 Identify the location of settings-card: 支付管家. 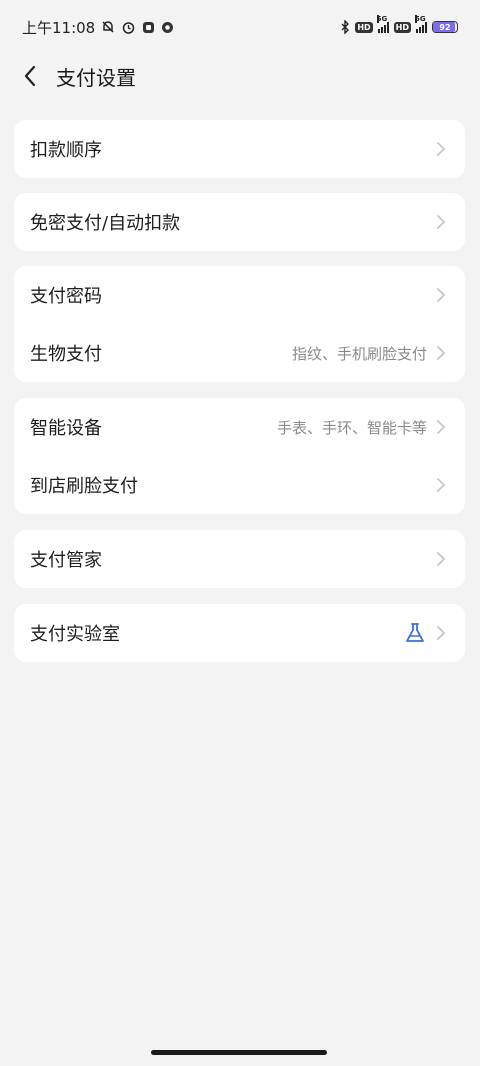
(239, 559).